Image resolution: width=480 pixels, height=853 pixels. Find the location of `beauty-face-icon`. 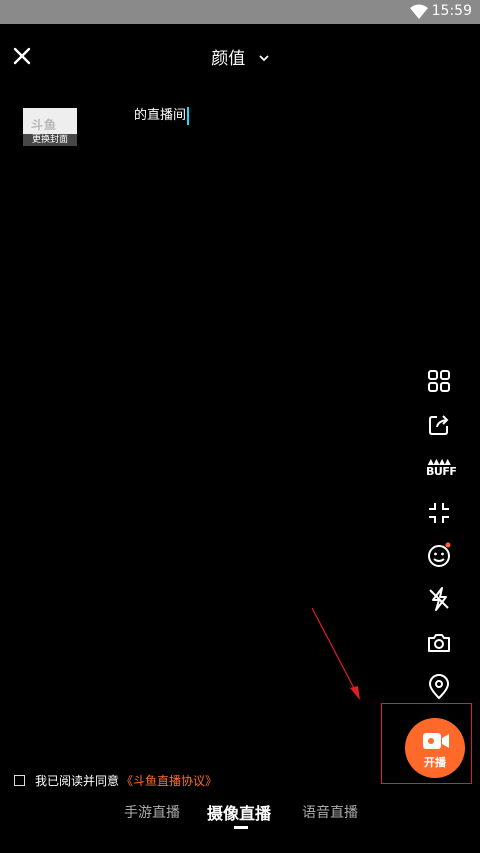

beauty-face-icon is located at coordinates (439, 554).